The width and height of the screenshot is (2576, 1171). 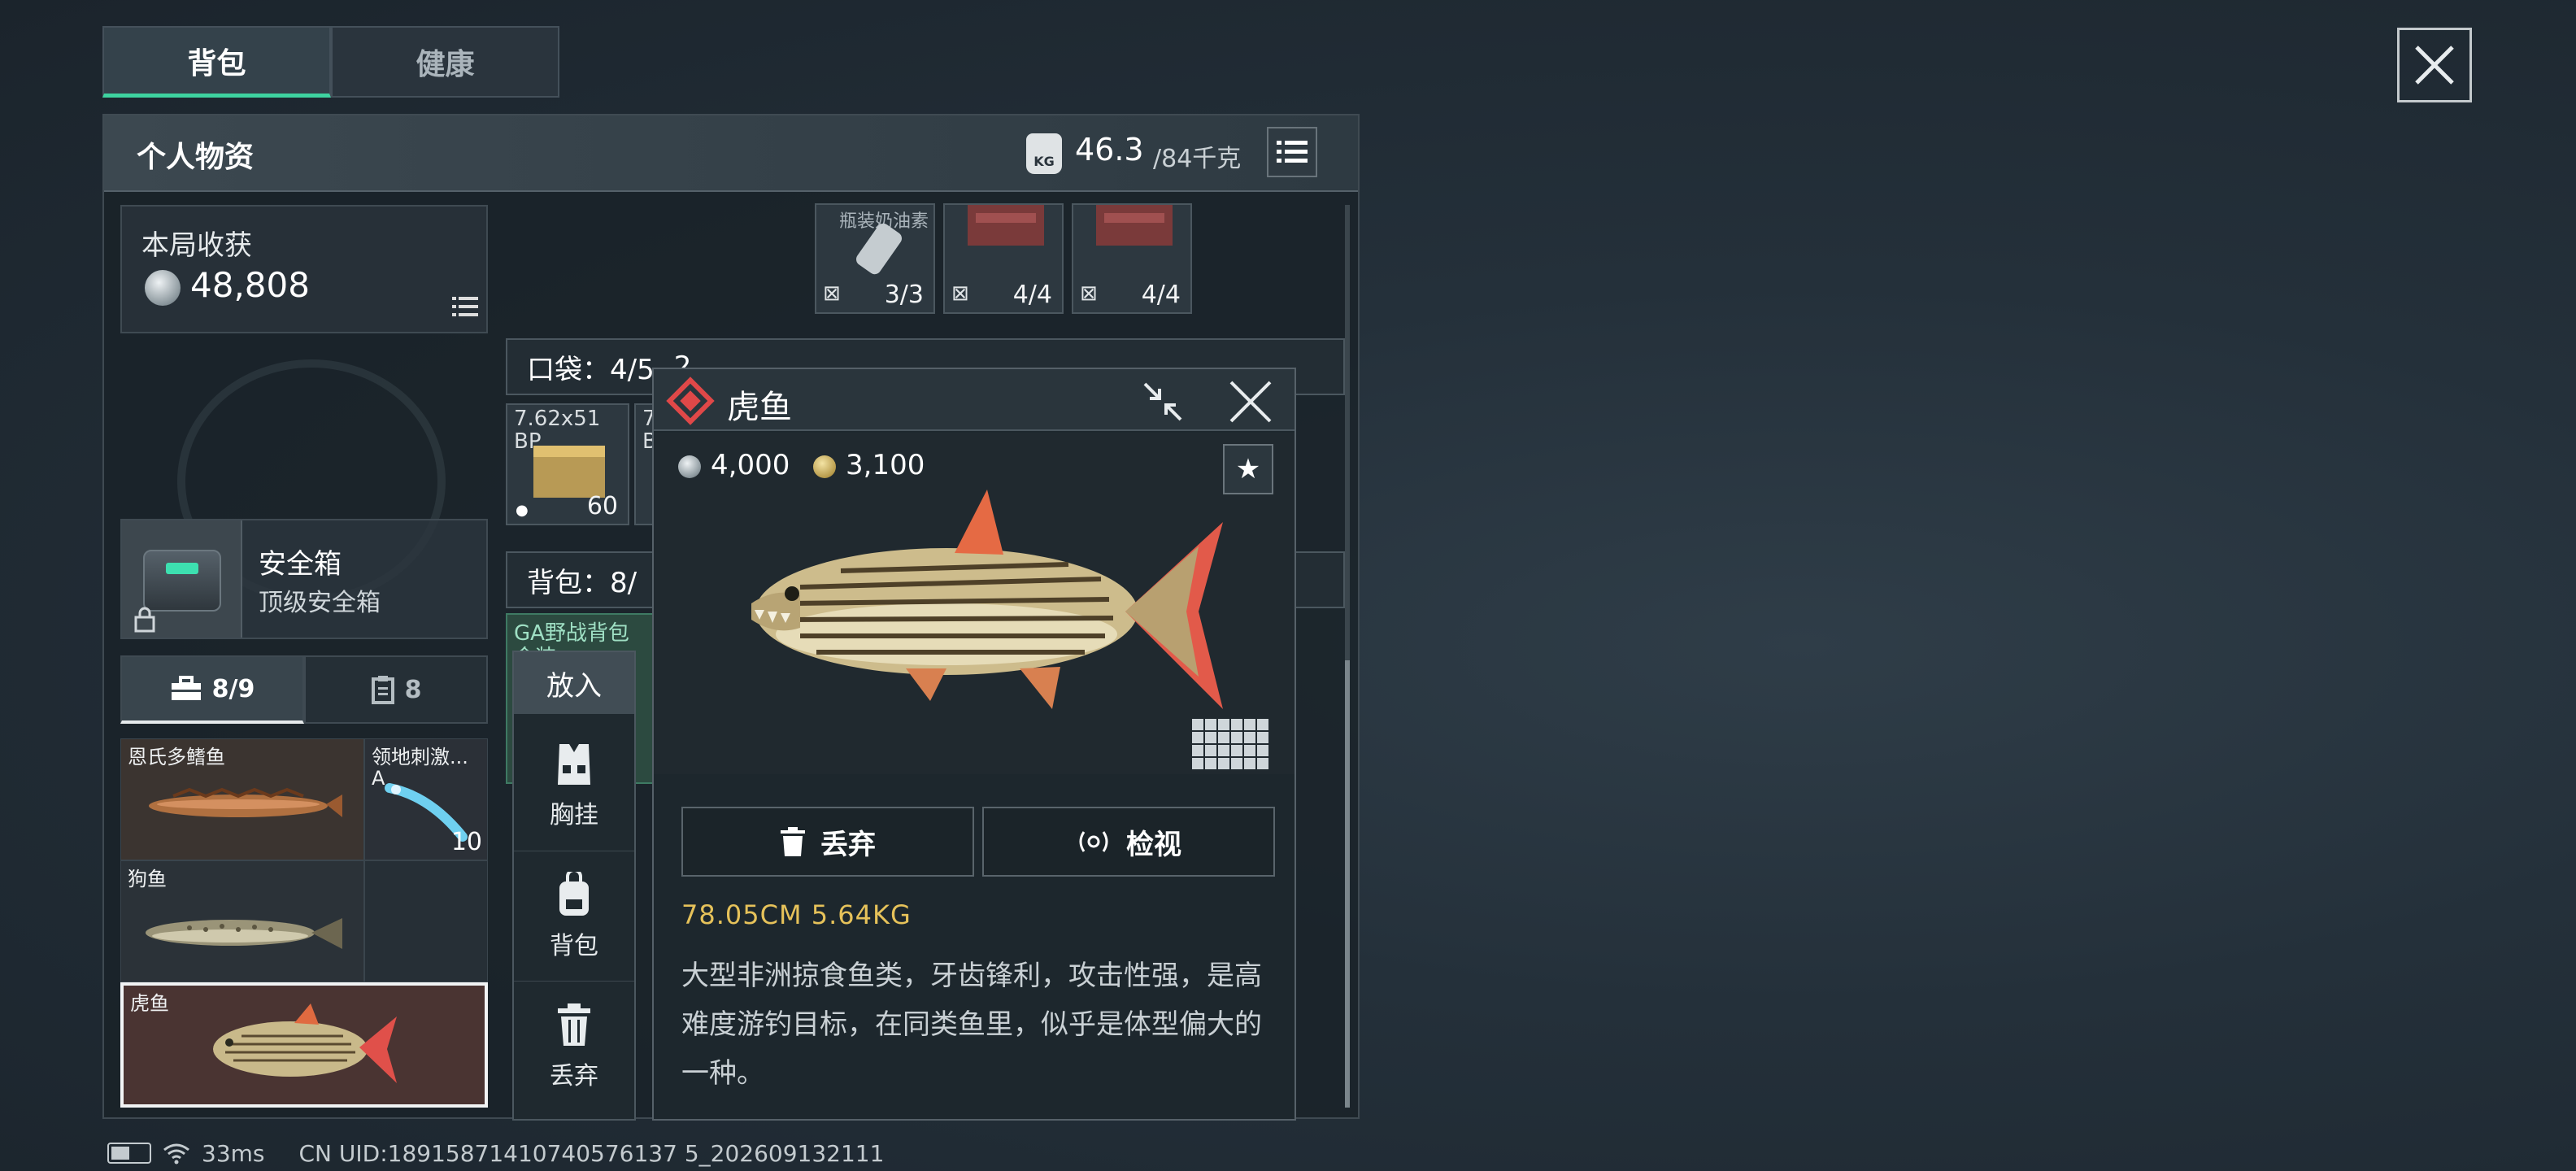 What do you see at coordinates (904, 295) in the screenshot?
I see `item-count: 3/3` at bounding box center [904, 295].